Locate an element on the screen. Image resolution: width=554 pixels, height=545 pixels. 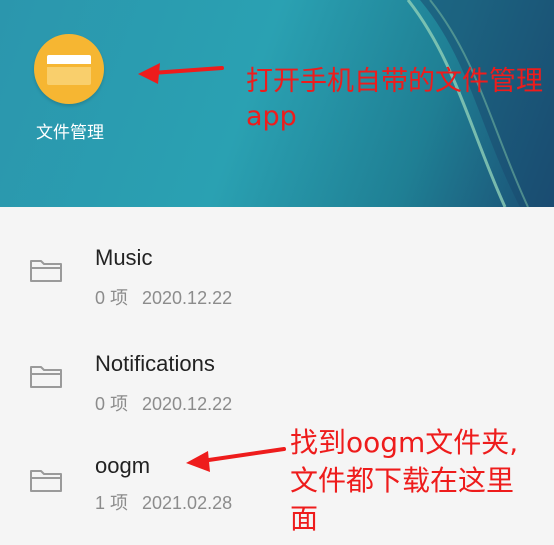
annotation-open-file-manager: 打开手机自带的文件管理app is located at coordinates (394, 99).